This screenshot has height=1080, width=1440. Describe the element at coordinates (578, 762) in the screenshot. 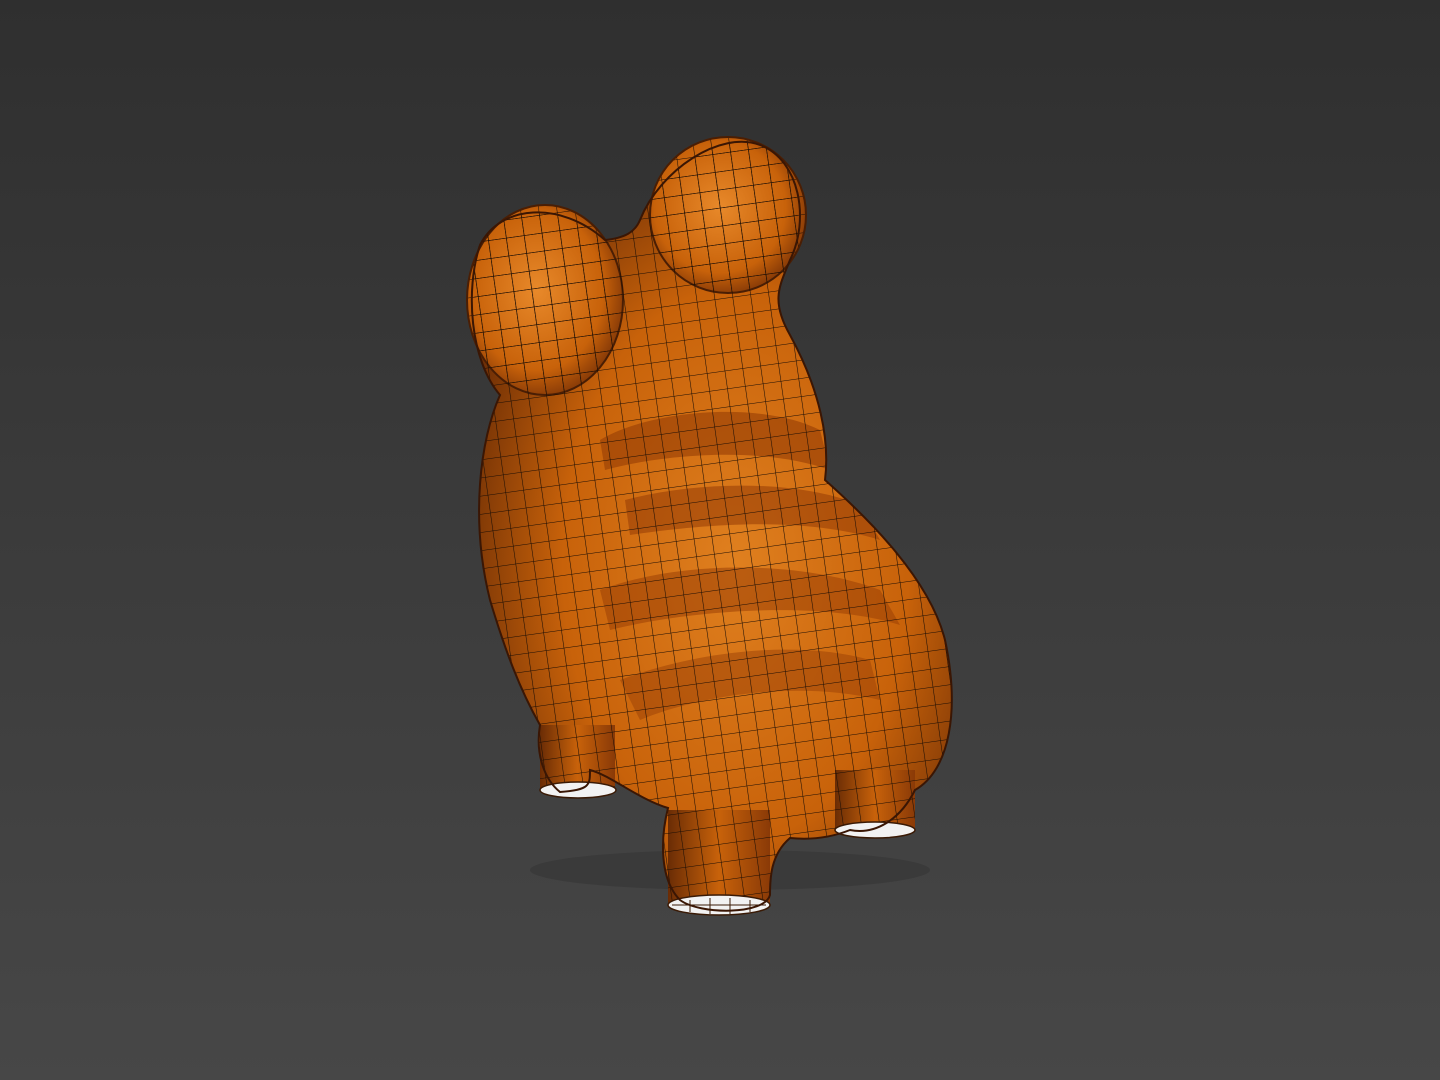

I see `back-left-leg` at that location.